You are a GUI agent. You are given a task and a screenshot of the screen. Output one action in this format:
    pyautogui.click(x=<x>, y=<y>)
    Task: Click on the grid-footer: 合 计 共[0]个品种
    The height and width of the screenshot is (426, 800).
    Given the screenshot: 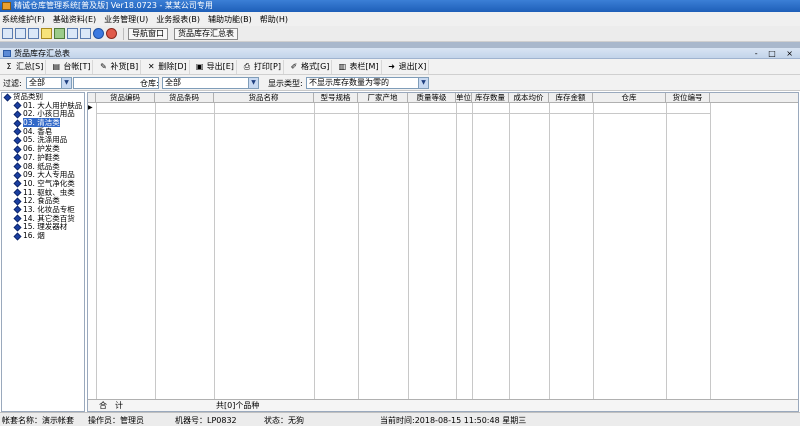 What is the action you would take?
    pyautogui.click(x=443, y=405)
    